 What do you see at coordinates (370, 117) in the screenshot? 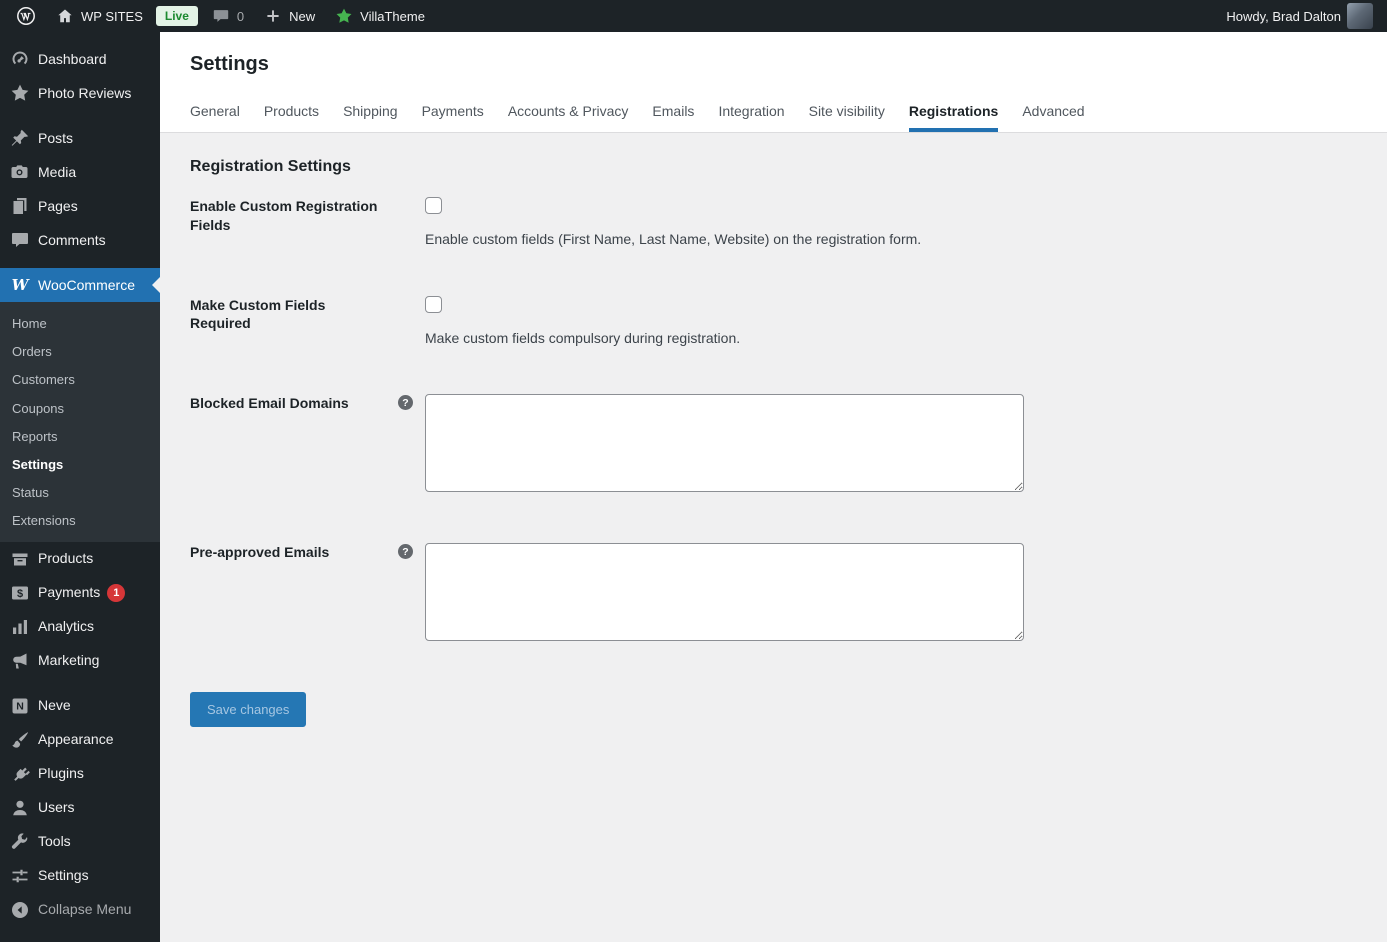
I see `tab-shipping: Shipping` at bounding box center [370, 117].